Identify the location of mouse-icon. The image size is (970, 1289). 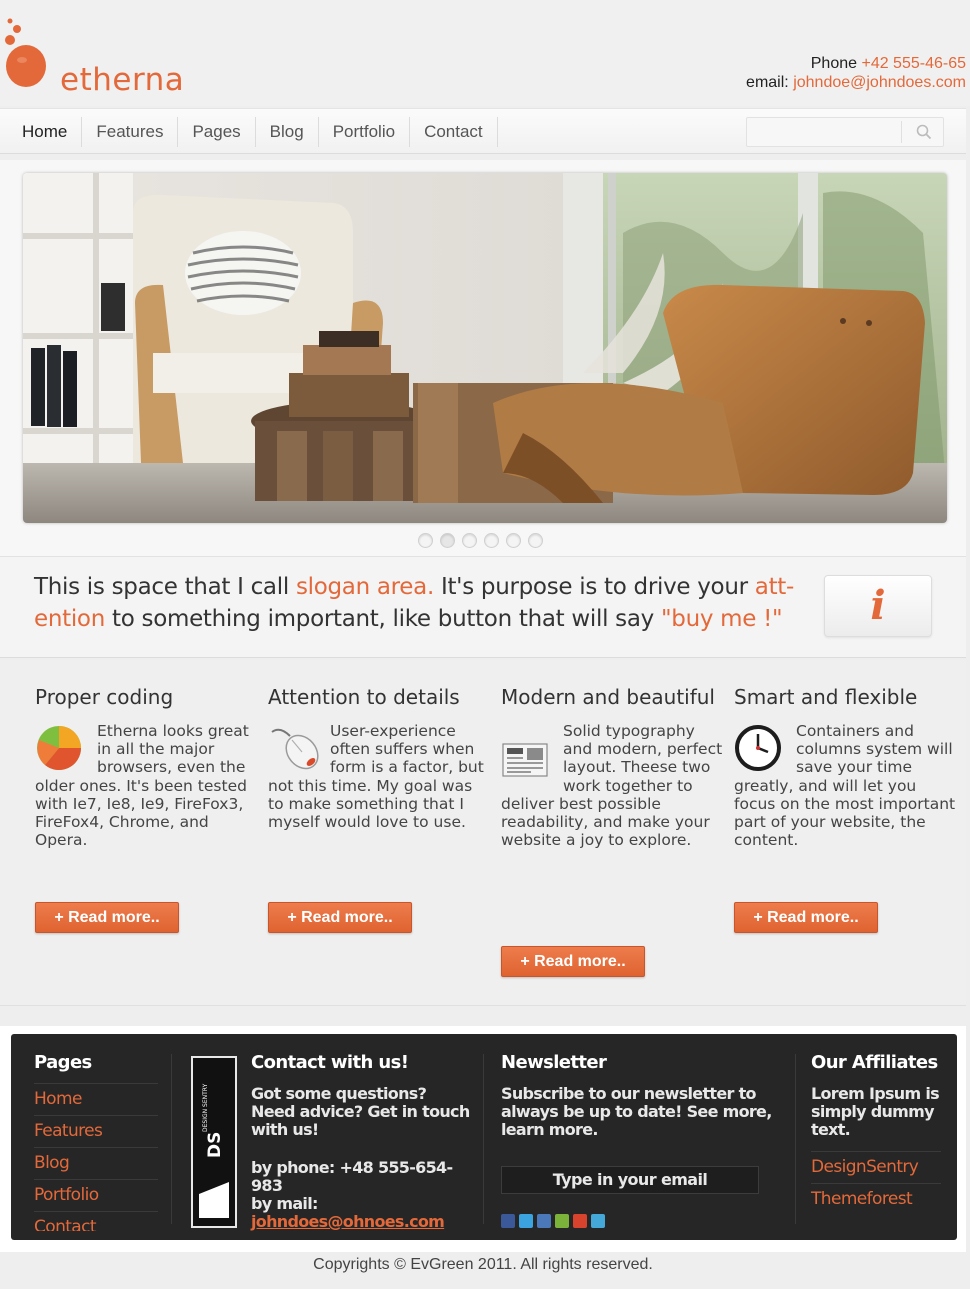
(295, 749).